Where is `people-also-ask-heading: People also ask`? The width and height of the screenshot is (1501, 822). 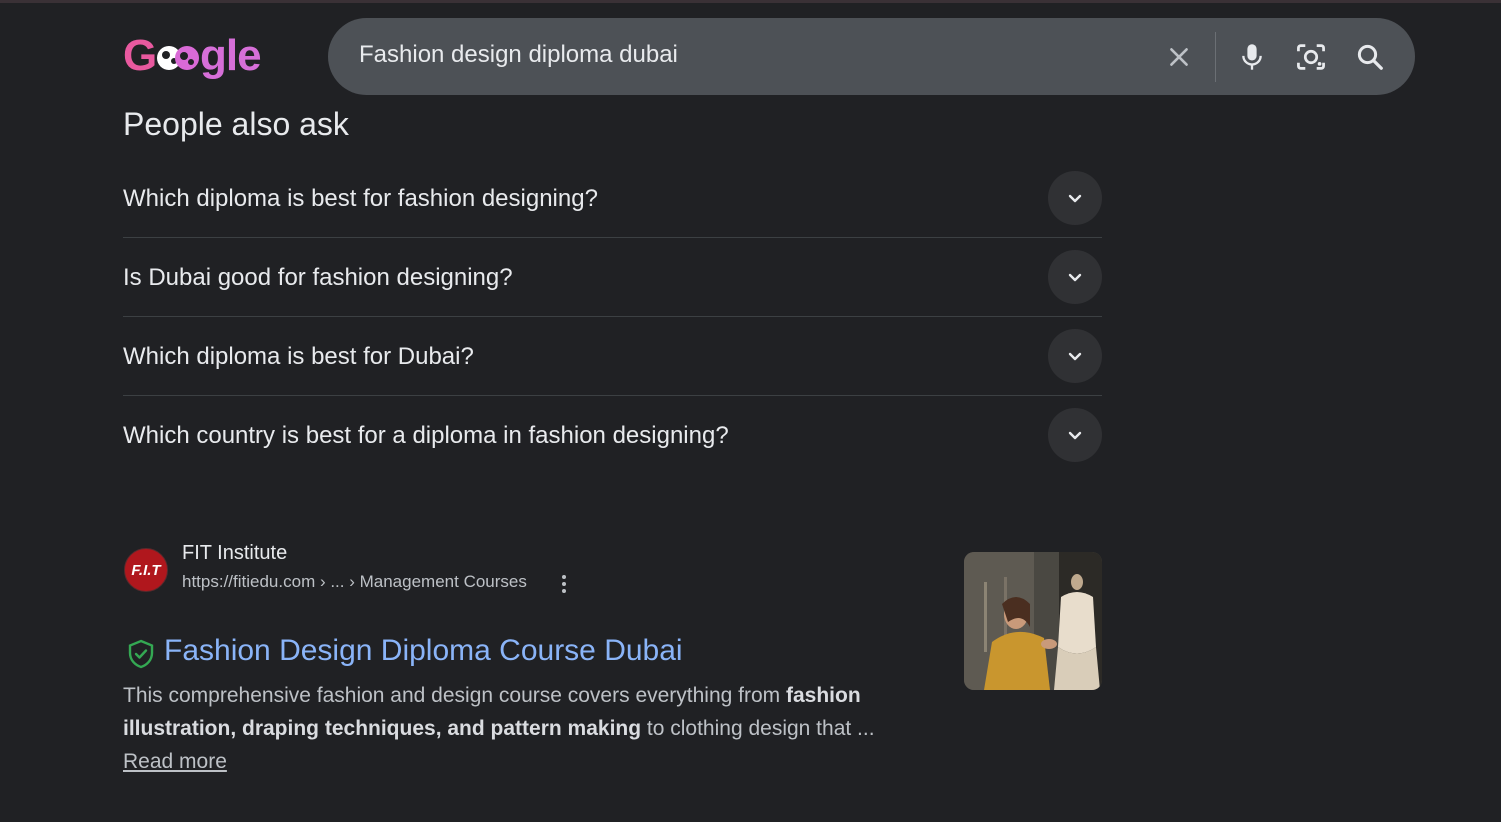
people-also-ask-heading: People also ask is located at coordinates (236, 124).